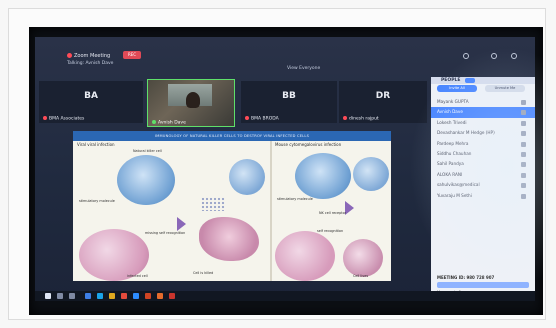 The height and width of the screenshot is (328, 556). Describe the element at coordinates (483, 102) in the screenshot. I see `participant-row: Mayank GUPTA` at that location.